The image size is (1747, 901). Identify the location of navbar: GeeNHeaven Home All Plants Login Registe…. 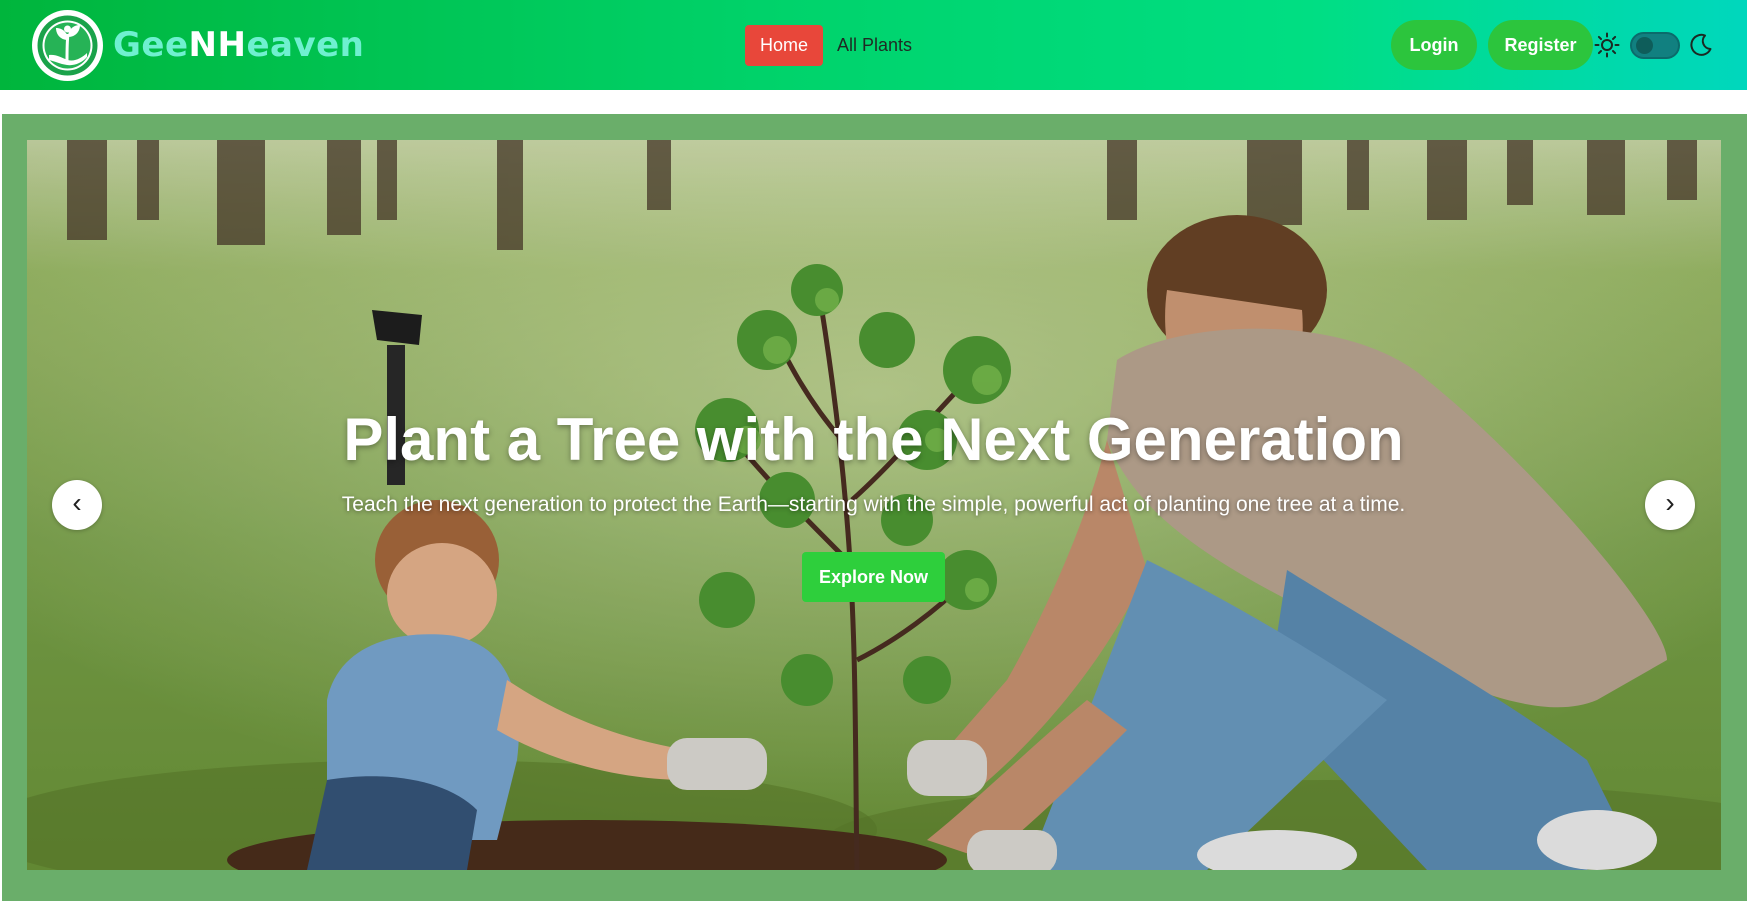
(873, 45).